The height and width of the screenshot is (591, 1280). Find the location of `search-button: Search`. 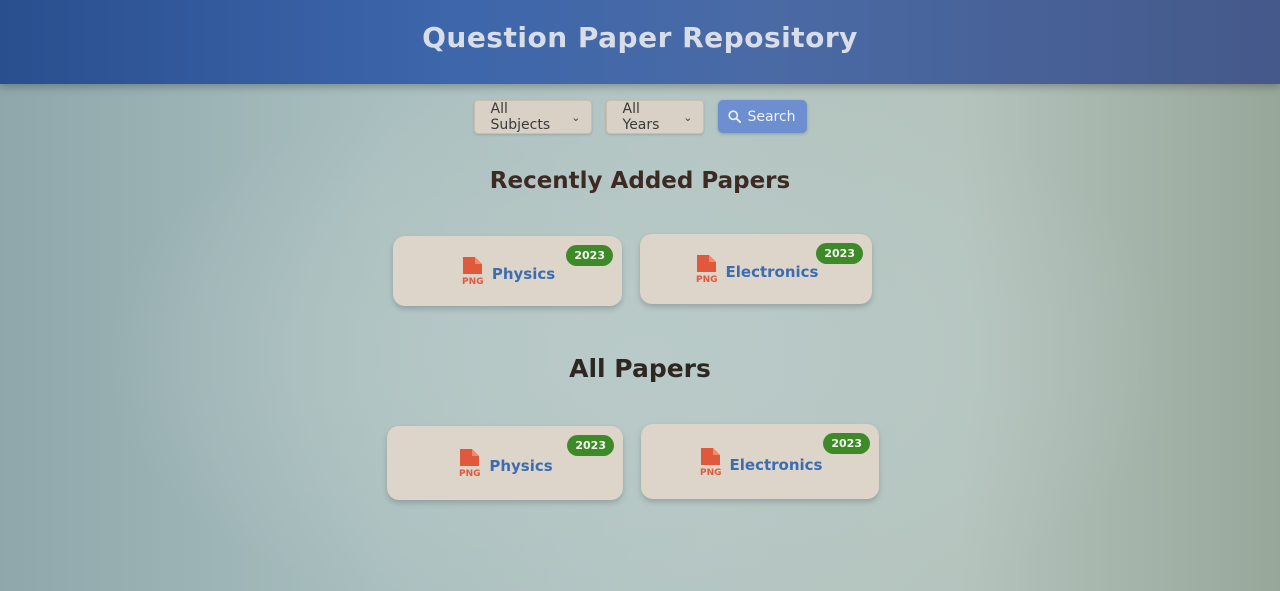

search-button: Search is located at coordinates (762, 116).